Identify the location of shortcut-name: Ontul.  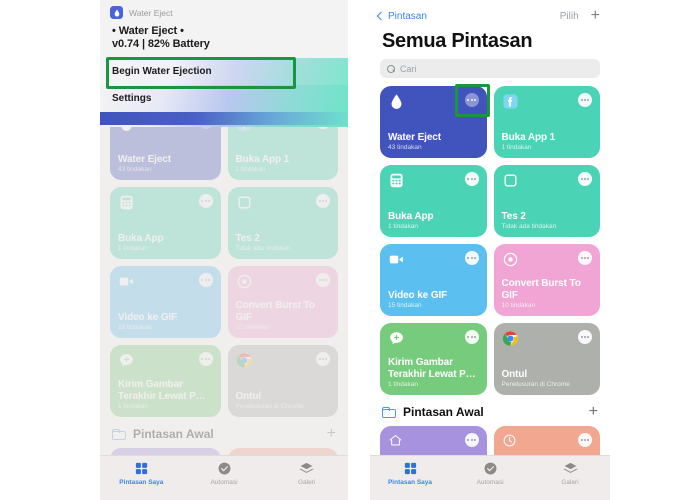
(514, 374).